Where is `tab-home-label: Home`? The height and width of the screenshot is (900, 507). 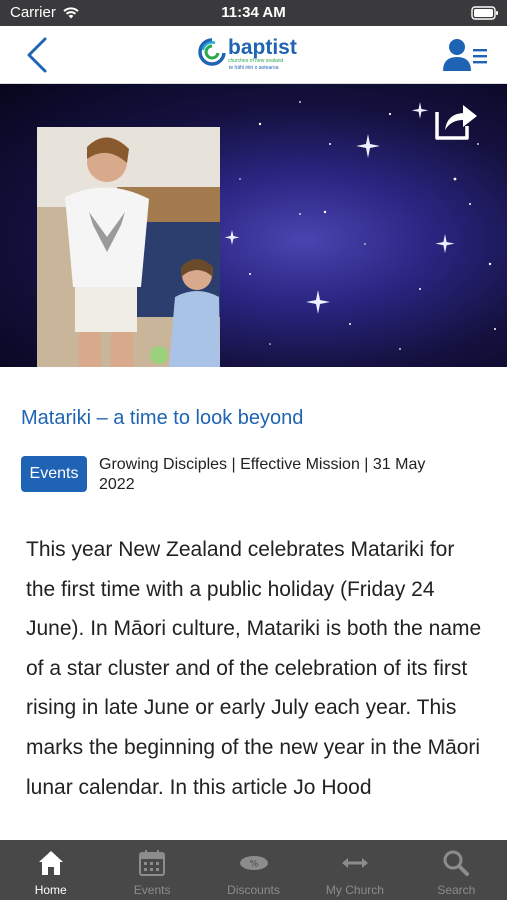
tab-home-label: Home is located at coordinates (50, 890).